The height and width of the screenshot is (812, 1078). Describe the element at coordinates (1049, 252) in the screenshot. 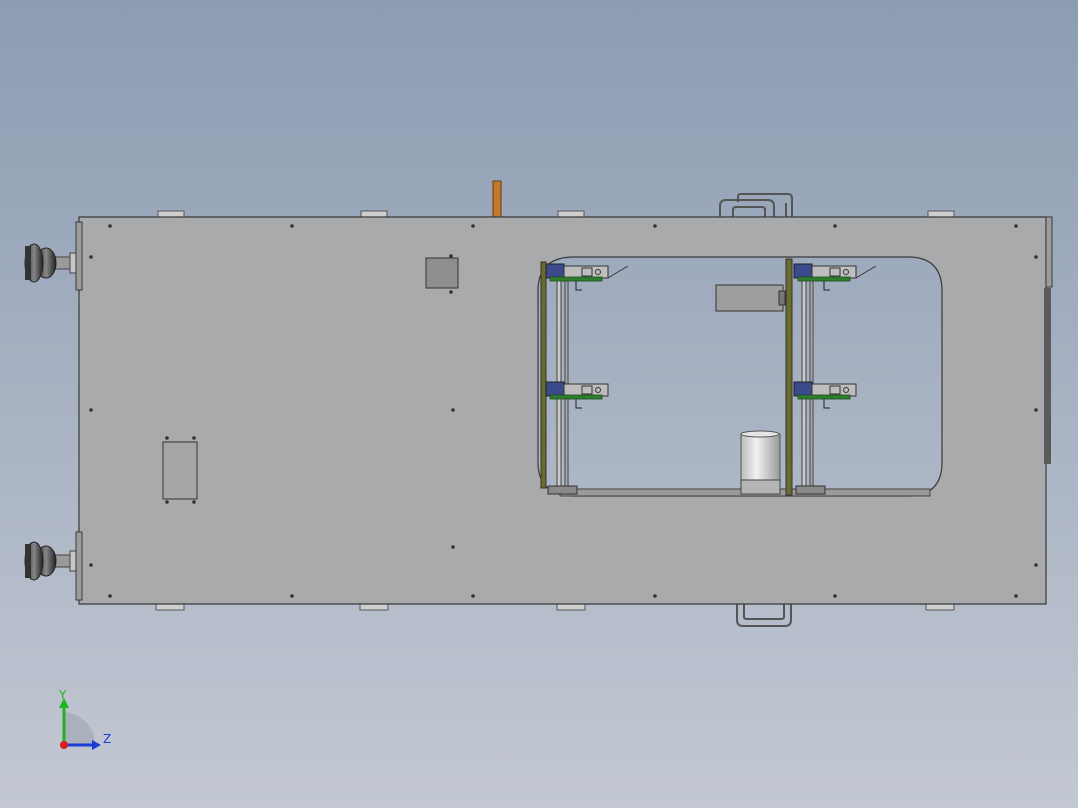

I see `right-end-bracket` at that location.